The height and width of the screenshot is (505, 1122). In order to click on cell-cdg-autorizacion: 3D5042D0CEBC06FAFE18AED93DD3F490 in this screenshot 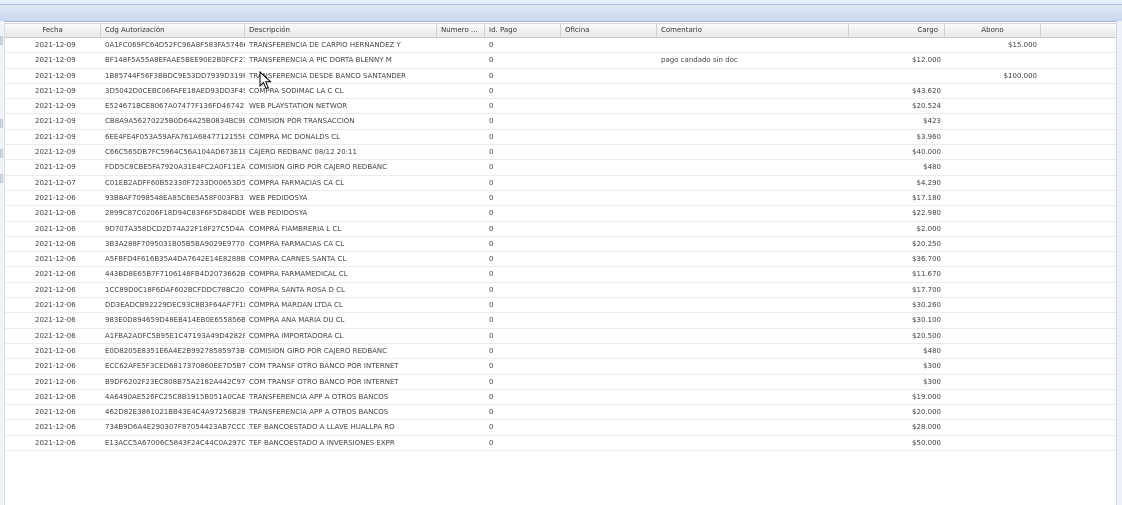, I will do `click(175, 90)`.